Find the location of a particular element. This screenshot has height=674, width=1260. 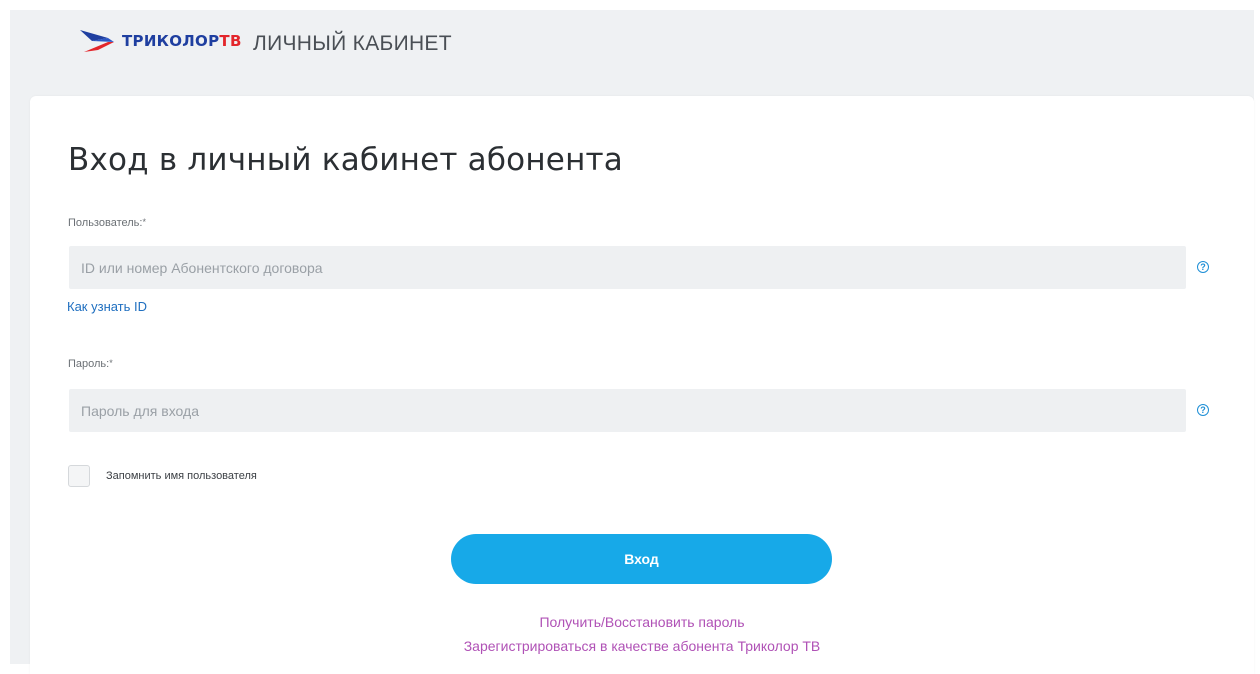

header: ТРИКОЛОРТВ ЛИЧНЫЙ КАБИНЕТ is located at coordinates (632, 49).